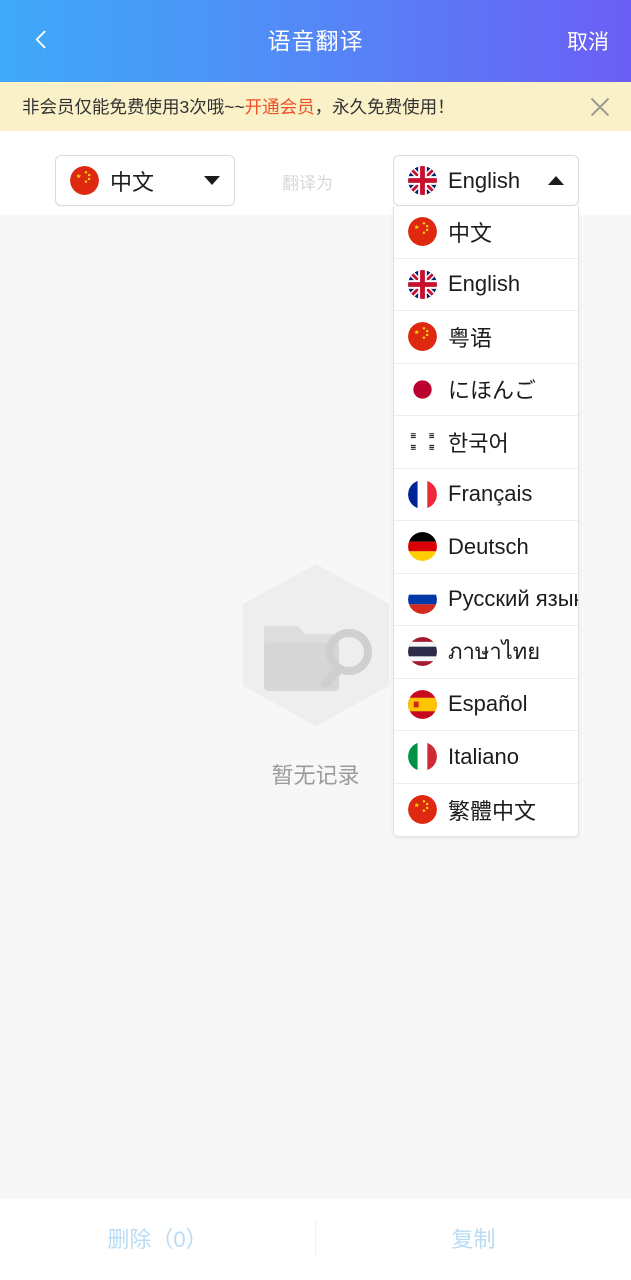 The height and width of the screenshot is (1280, 631). I want to click on dropdown-item-label: ภาษาไทย, so click(494, 652).